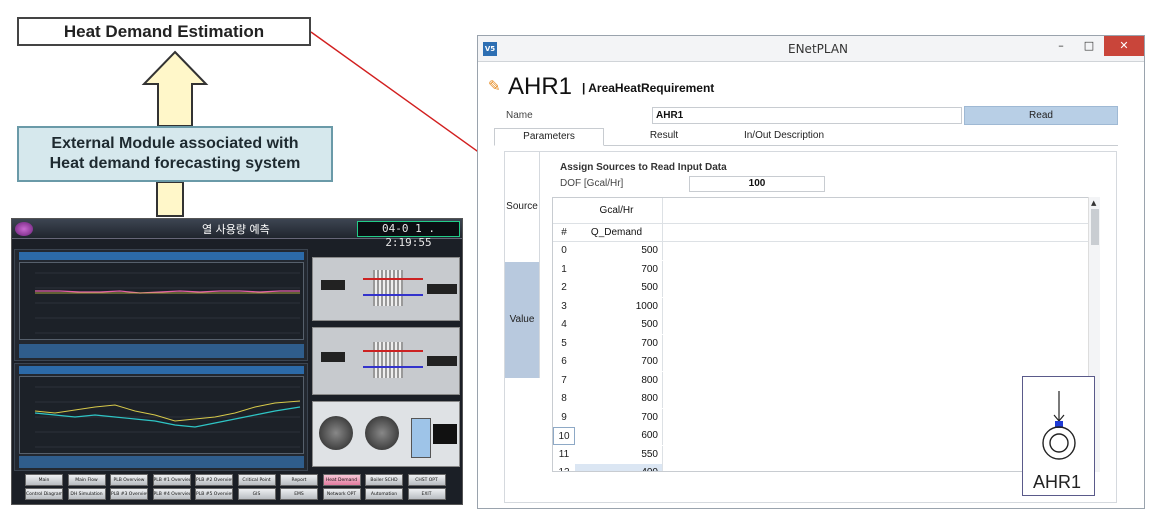 The image size is (1150, 513). Describe the element at coordinates (564, 361) in the screenshot. I see `row-index: 6` at that location.